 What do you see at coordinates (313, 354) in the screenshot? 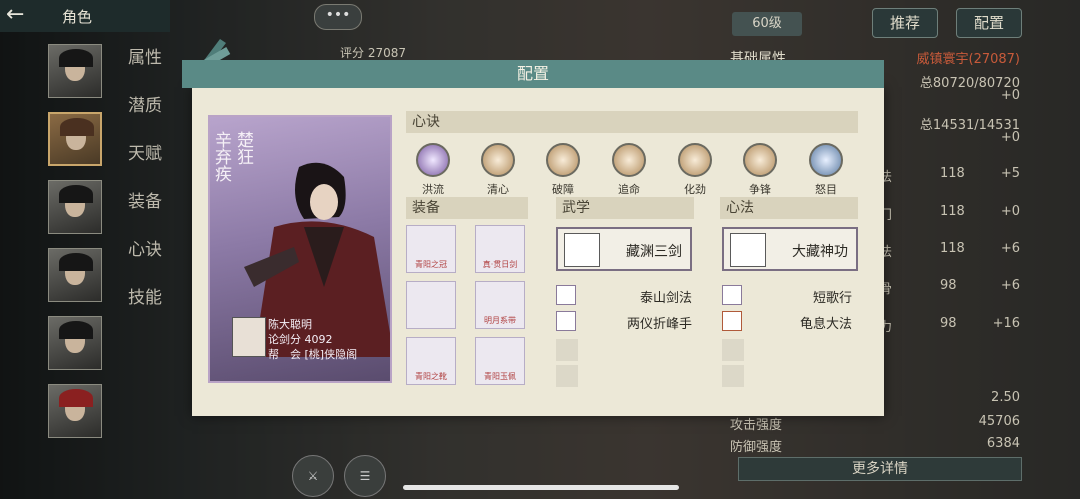
I see `player-guild: 帮 会 [桃]侠隐阁` at bounding box center [313, 354].